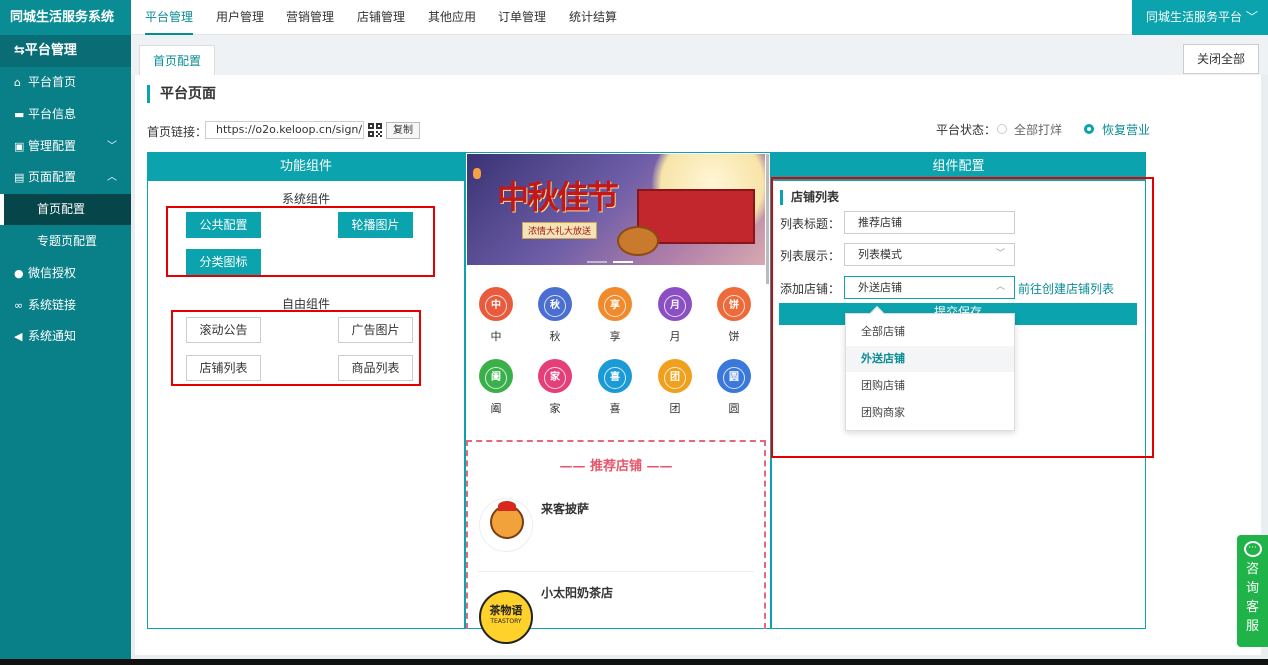 The height and width of the screenshot is (665, 1268). What do you see at coordinates (240, 17) in the screenshot?
I see `topnav-users: 用户管理` at bounding box center [240, 17].